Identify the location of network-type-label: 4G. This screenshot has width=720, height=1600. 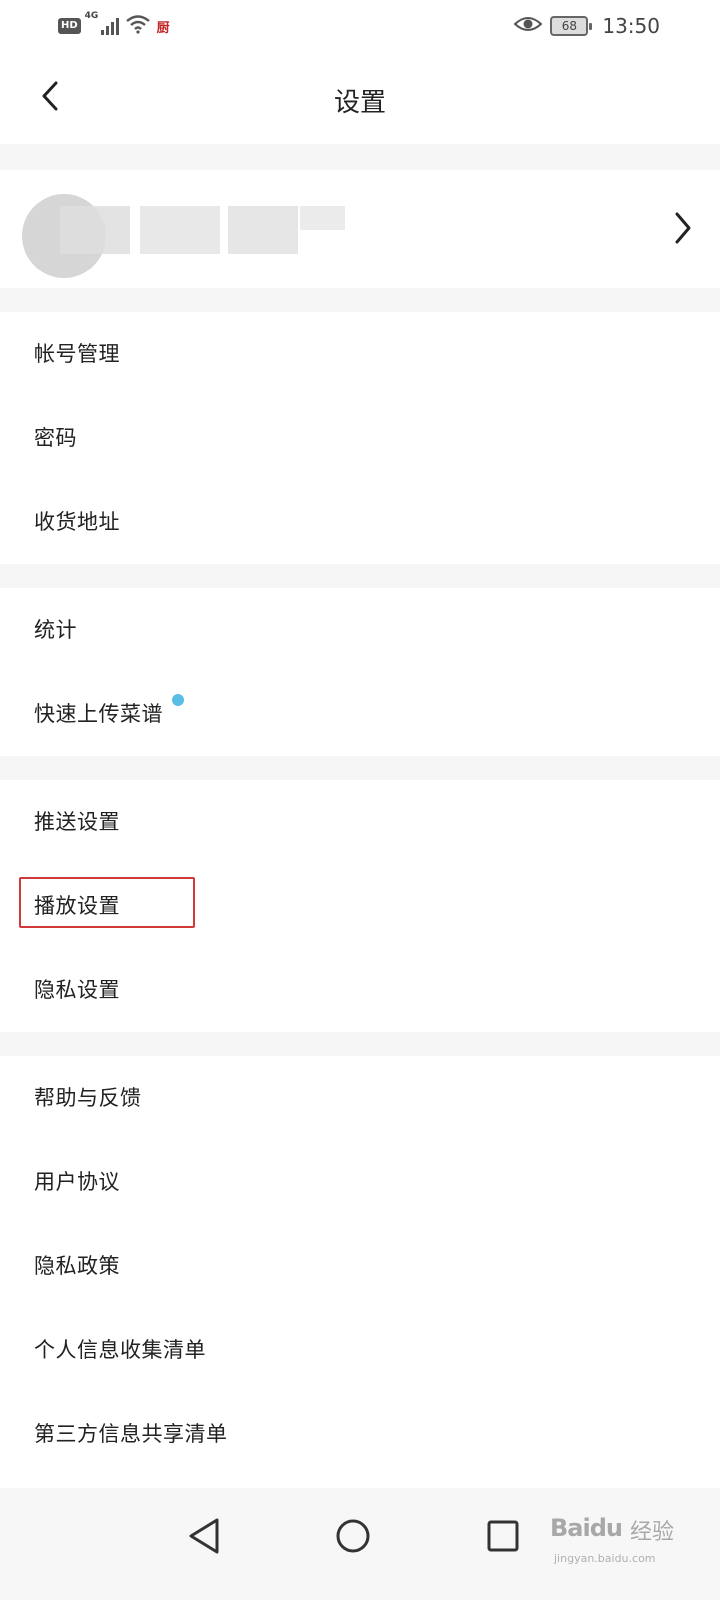
(91, 16).